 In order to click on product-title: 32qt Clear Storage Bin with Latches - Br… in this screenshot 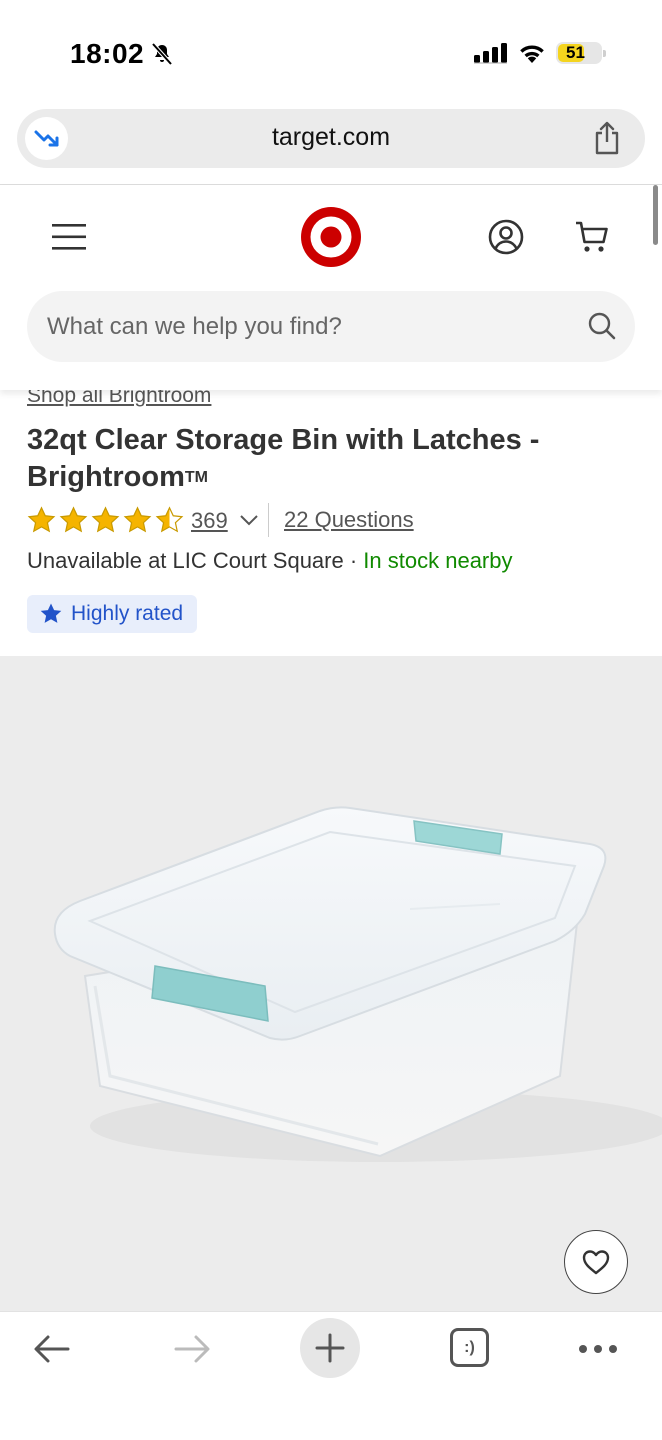, I will do `click(327, 459)`.